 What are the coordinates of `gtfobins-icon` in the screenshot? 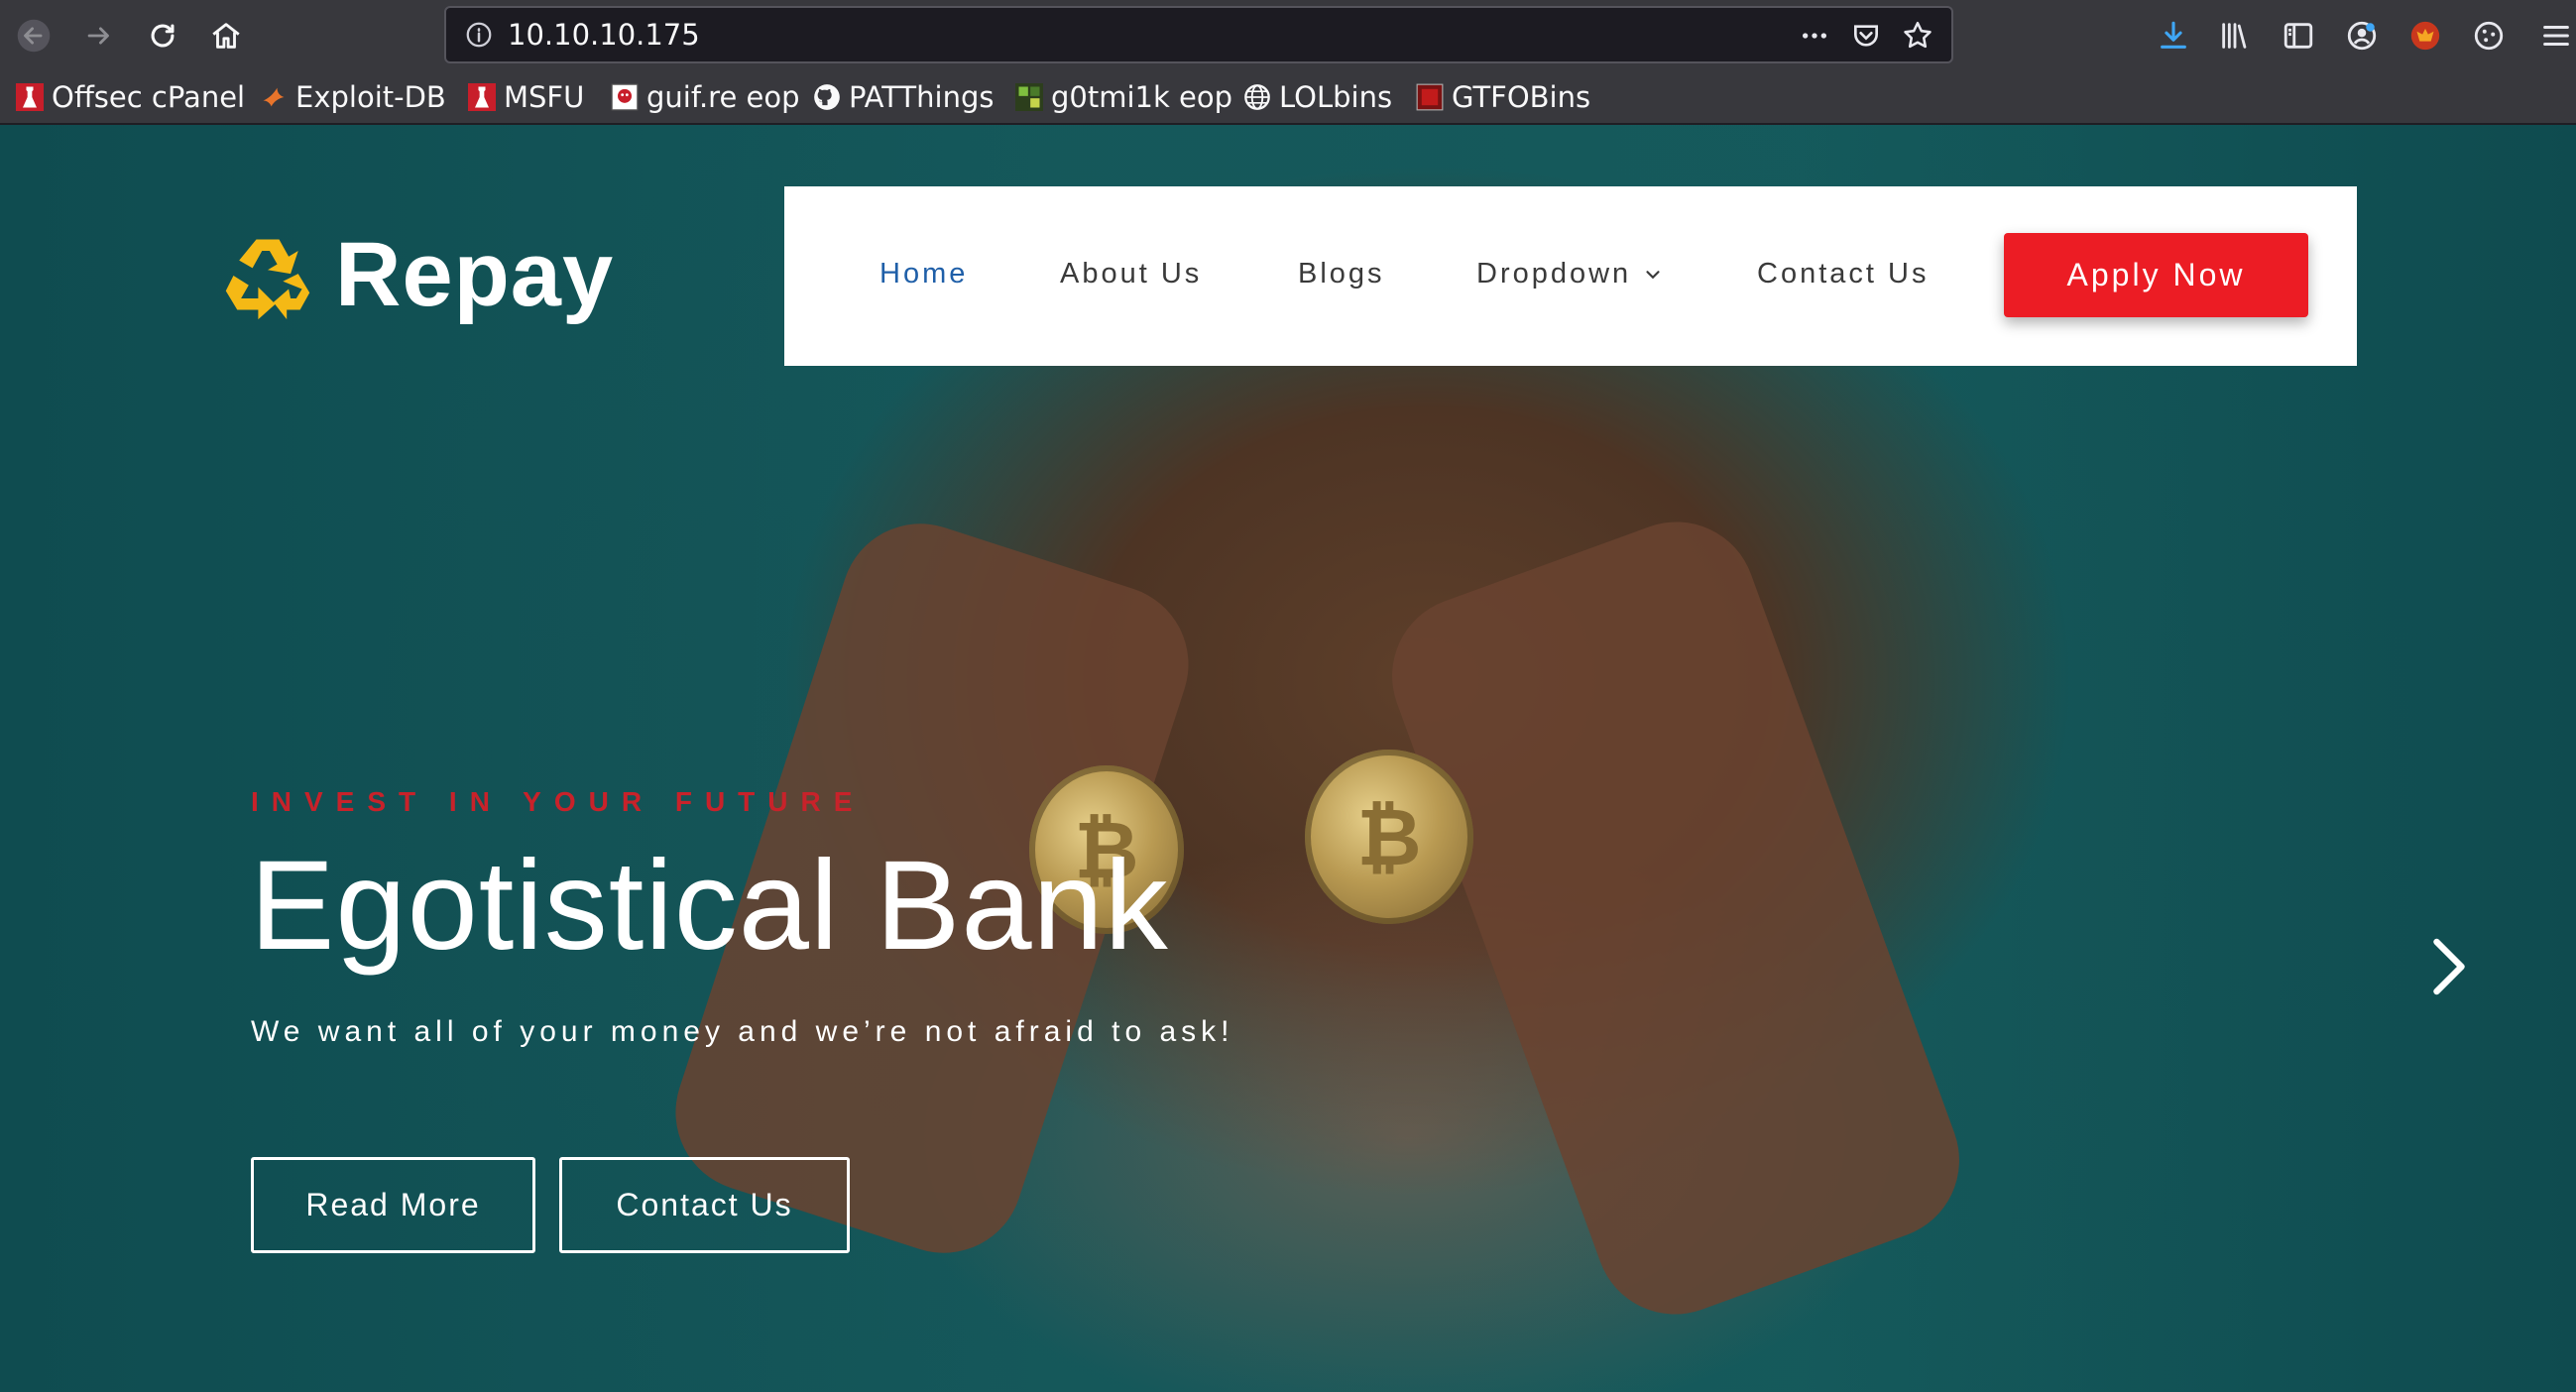 It's located at (1430, 97).